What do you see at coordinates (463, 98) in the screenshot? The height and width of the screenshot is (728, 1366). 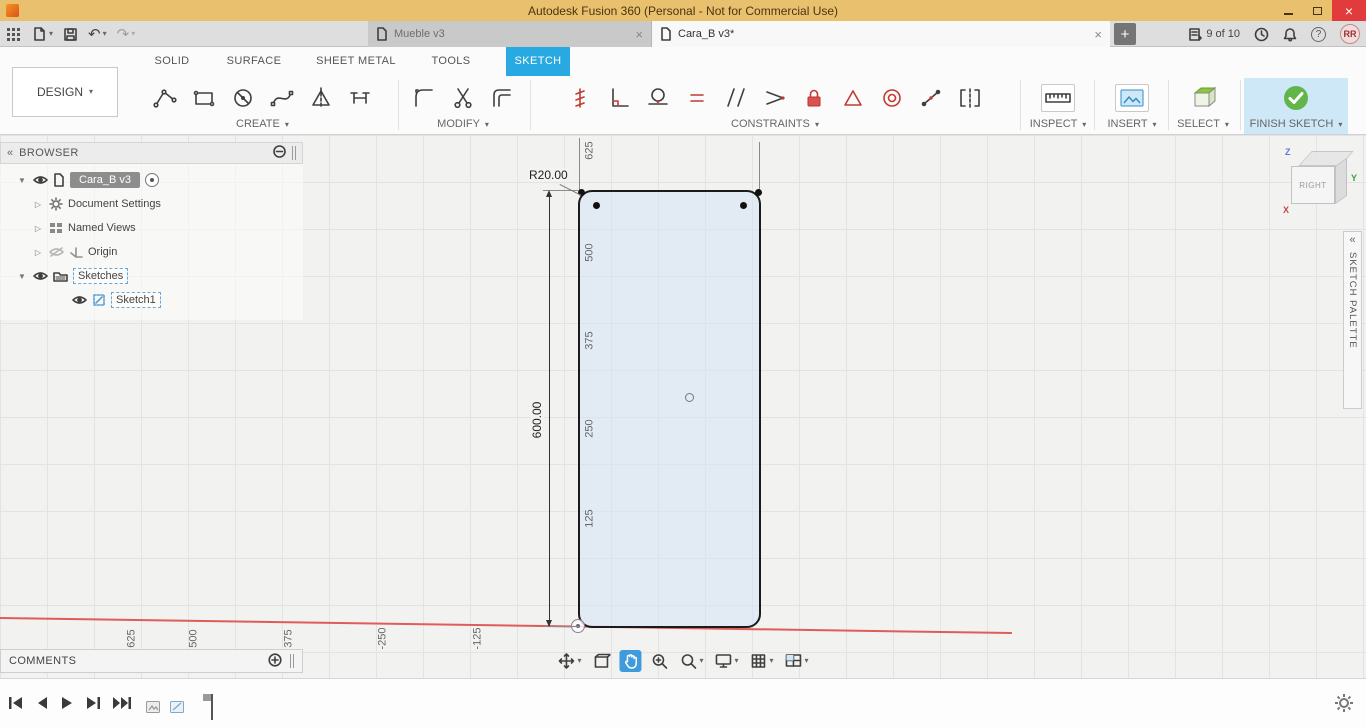 I see `trim-scissors-icon` at bounding box center [463, 98].